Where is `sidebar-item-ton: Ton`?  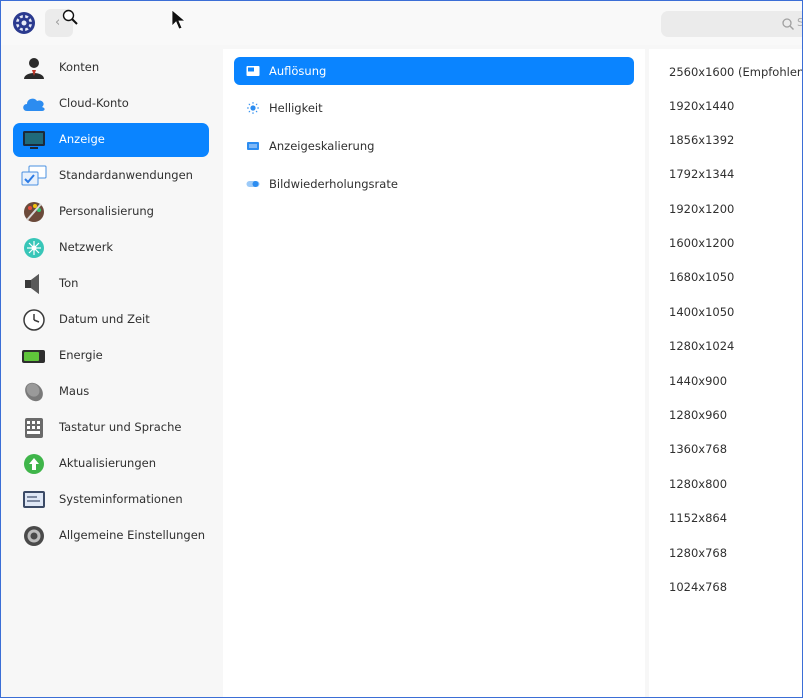
sidebar-item-ton: Ton is located at coordinates (111, 284).